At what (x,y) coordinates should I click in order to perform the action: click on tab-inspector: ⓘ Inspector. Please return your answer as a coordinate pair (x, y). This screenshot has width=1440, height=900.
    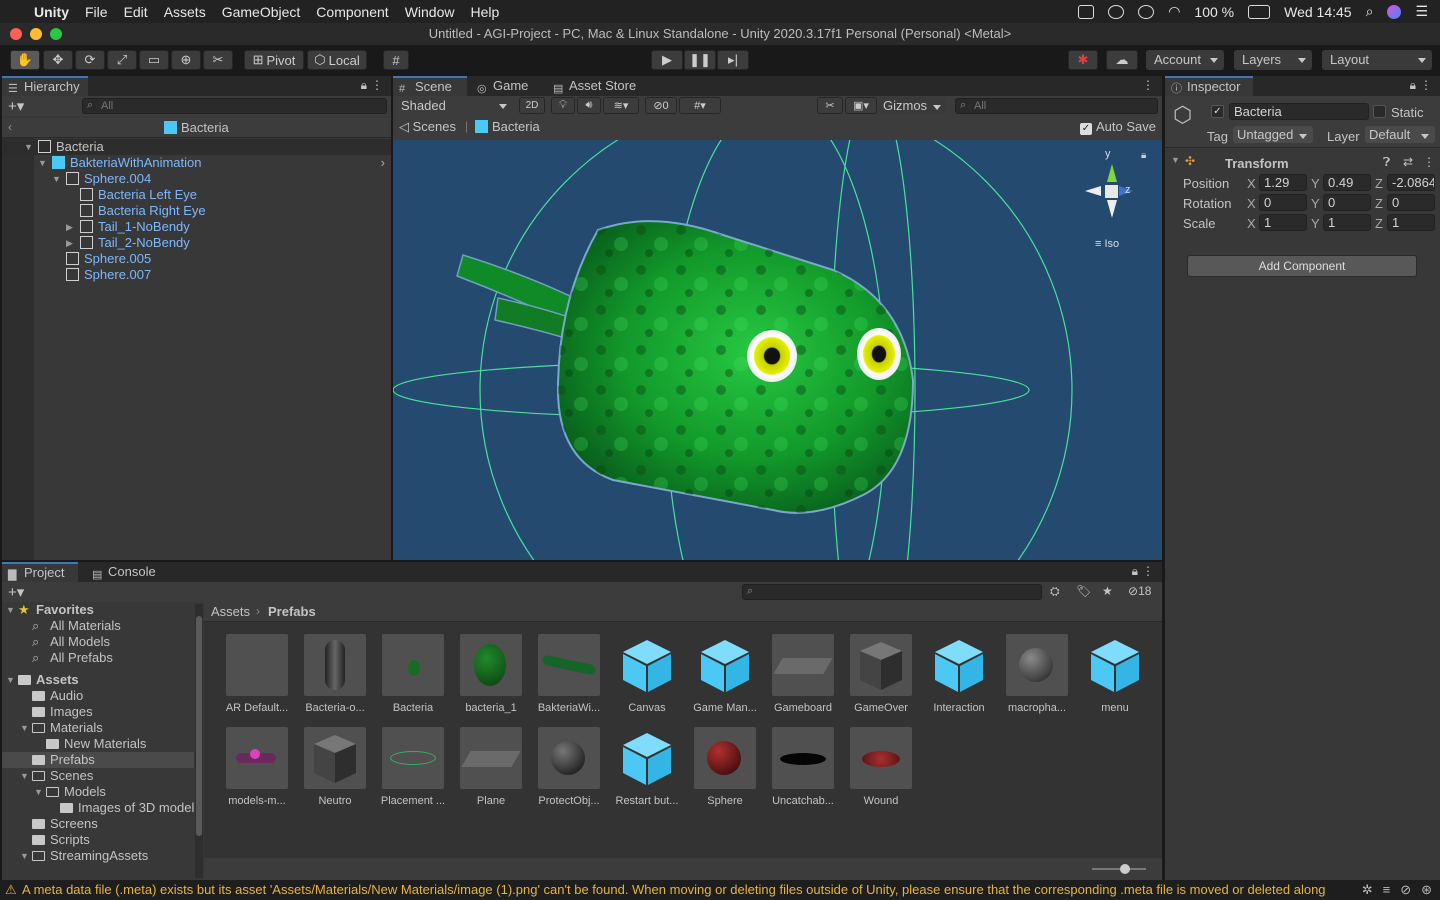
    Looking at the image, I should click on (1209, 86).